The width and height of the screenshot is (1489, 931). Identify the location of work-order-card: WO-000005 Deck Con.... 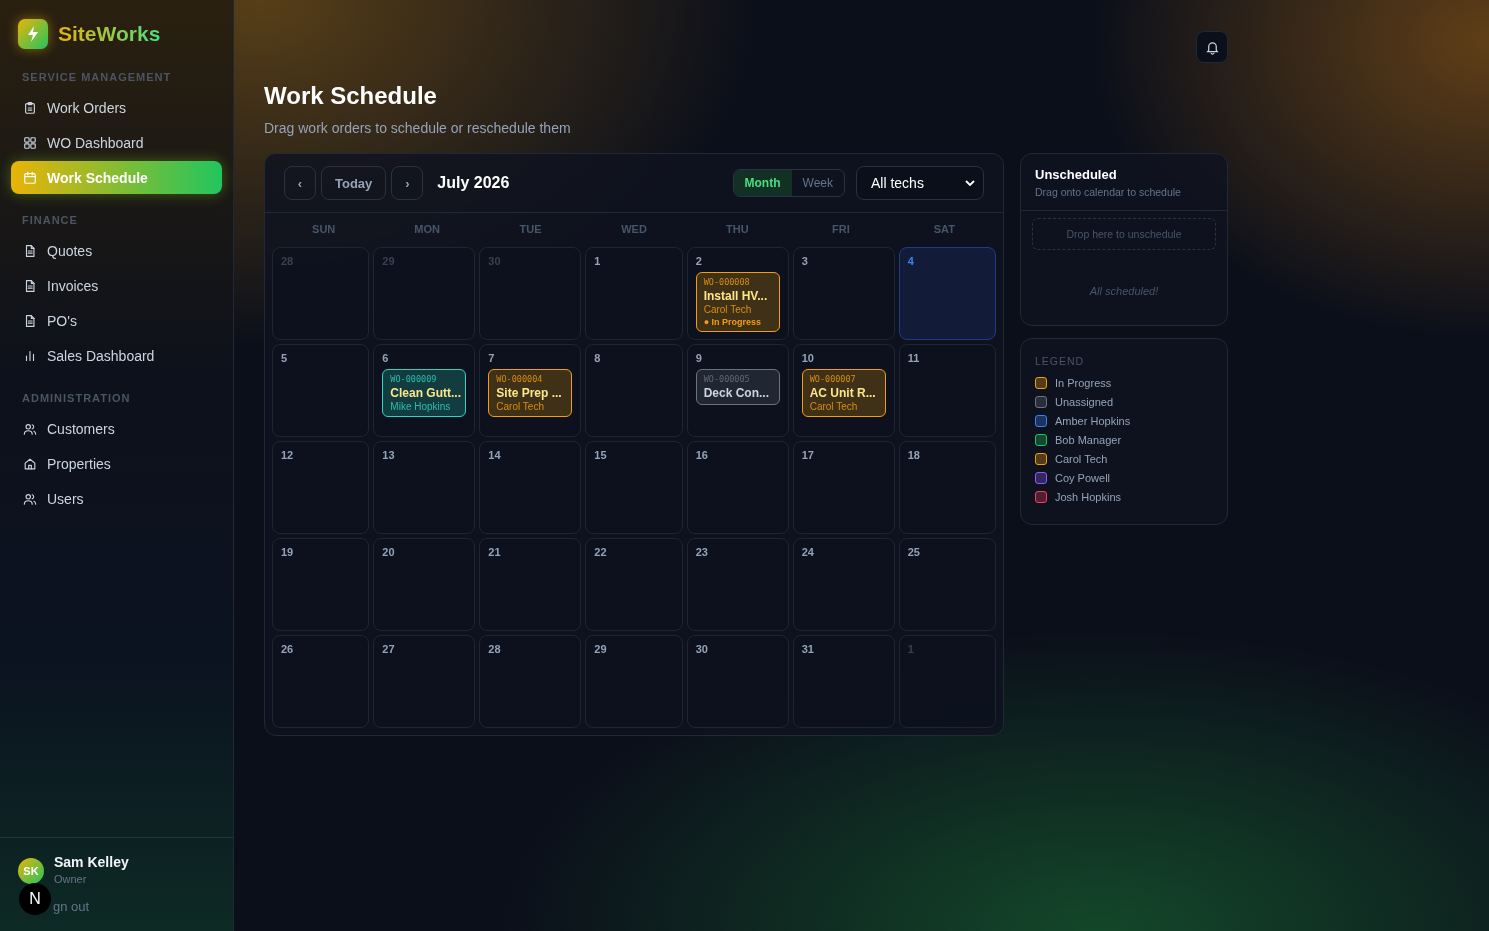
(737, 387).